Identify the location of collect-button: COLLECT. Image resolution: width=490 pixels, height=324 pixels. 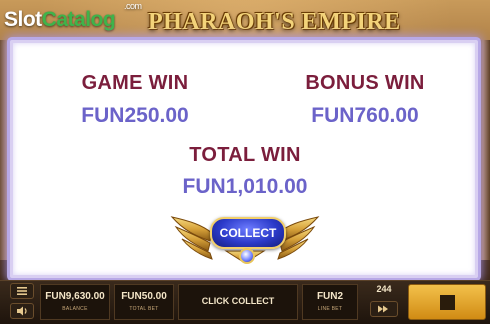
(248, 233).